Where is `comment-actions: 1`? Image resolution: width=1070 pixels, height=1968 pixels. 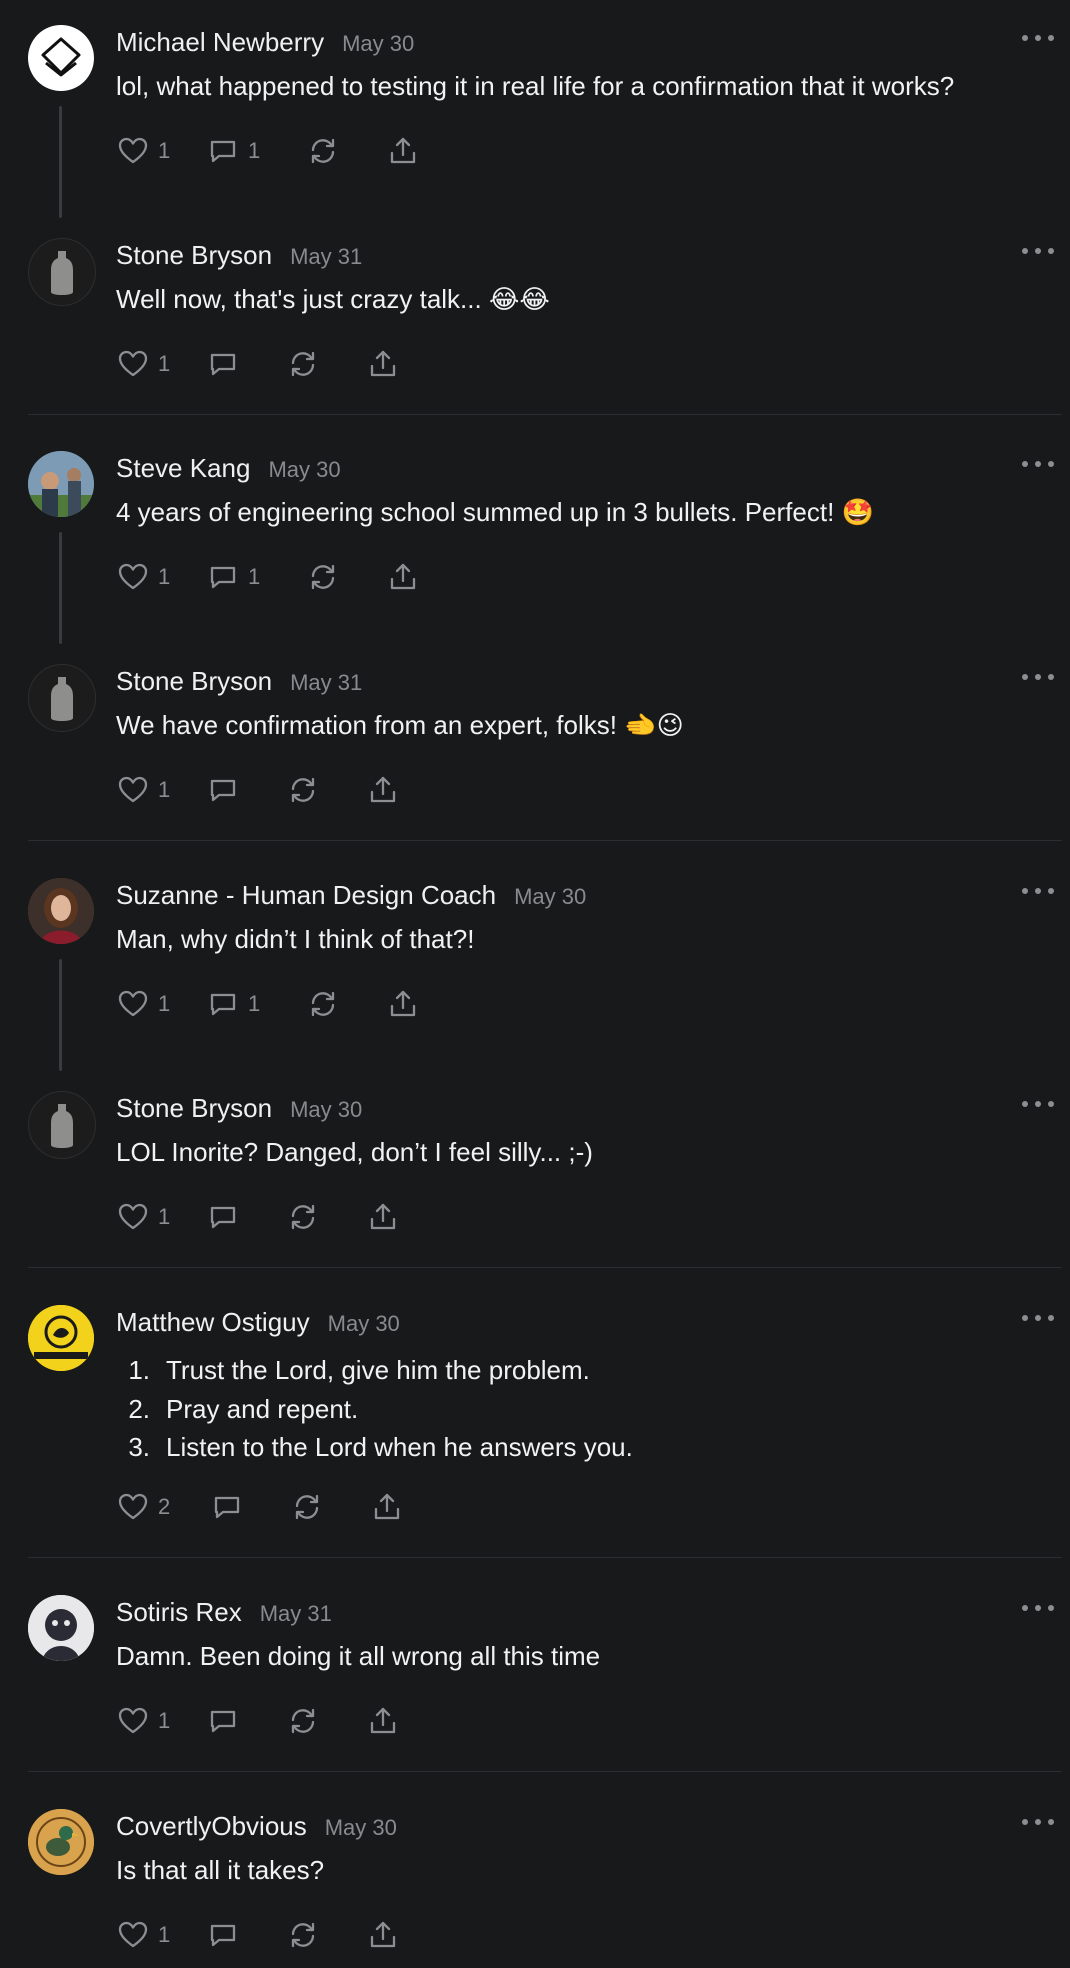
comment-actions: 1 is located at coordinates (258, 1721).